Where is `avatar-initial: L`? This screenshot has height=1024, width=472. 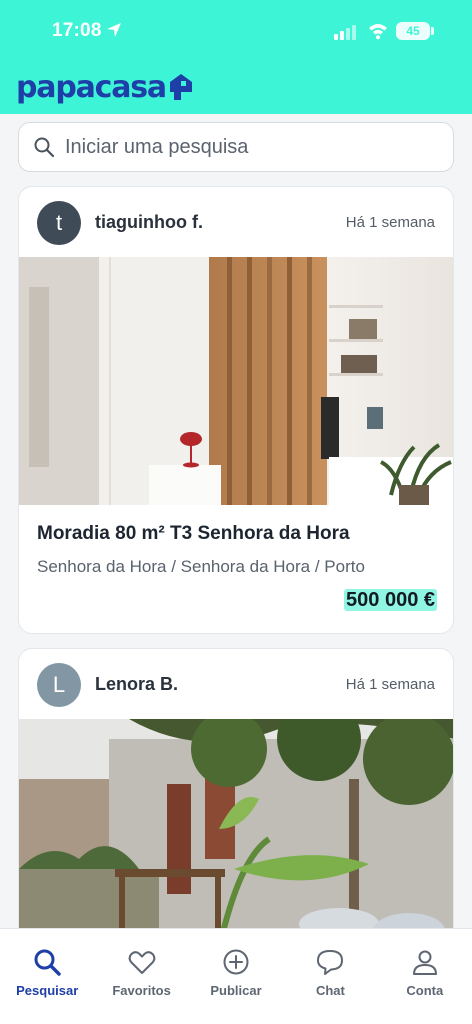
avatar-initial: L is located at coordinates (59, 684).